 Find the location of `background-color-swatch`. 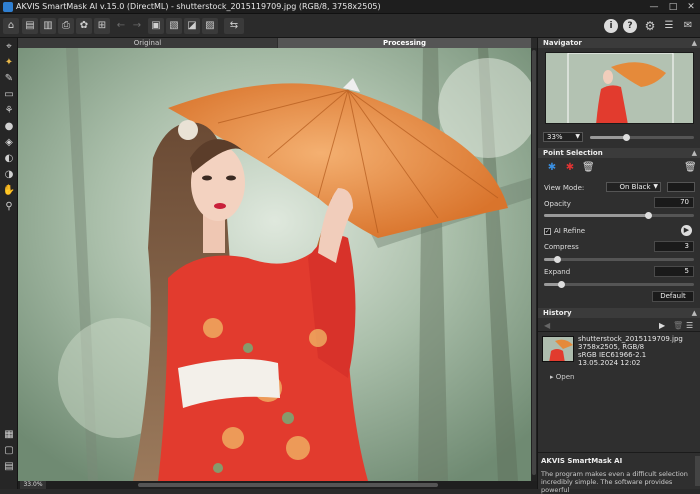

background-color-swatch is located at coordinates (681, 187).